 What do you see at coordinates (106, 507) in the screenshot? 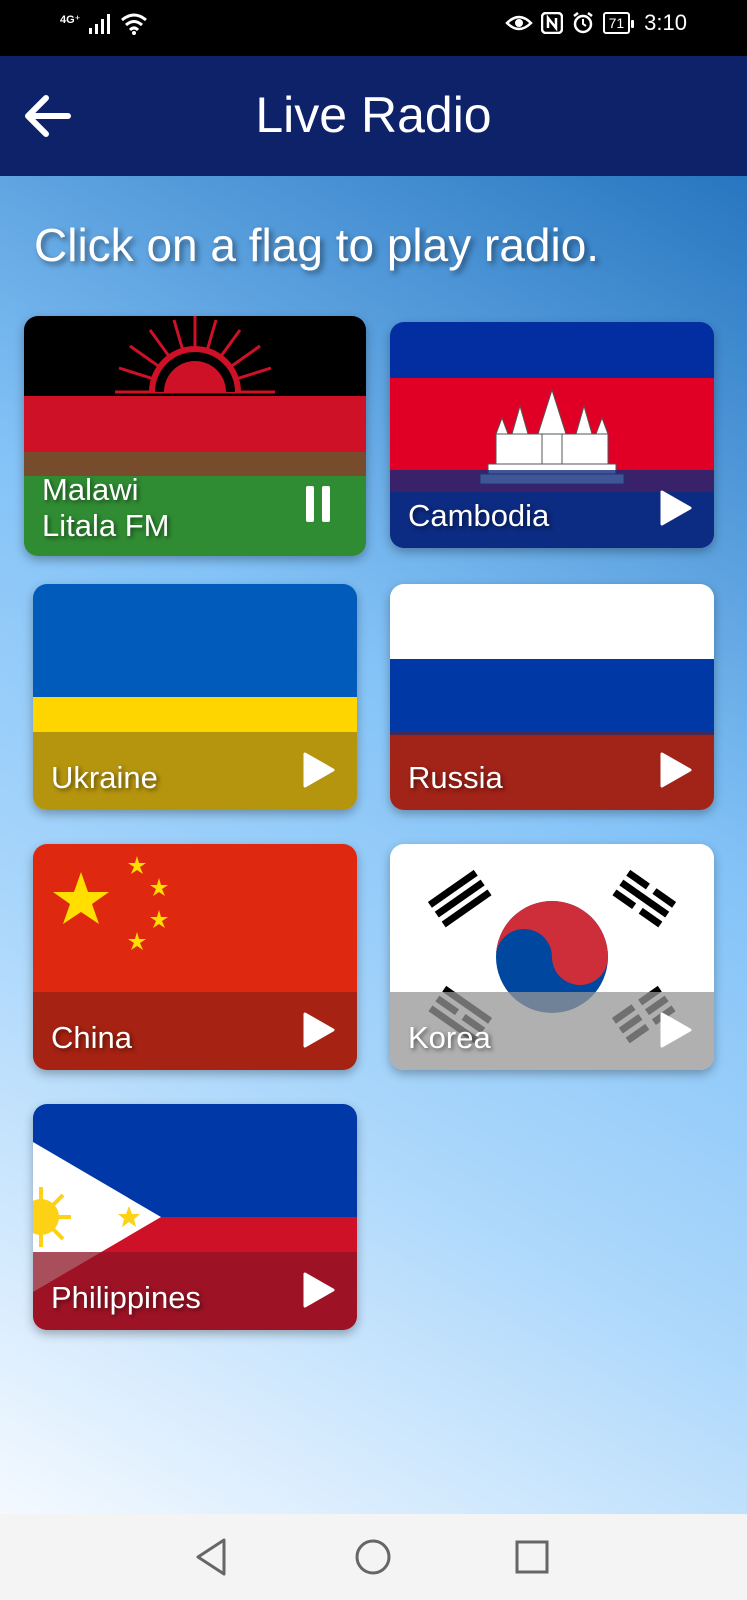
I see `station-label: Malawi Litala FM` at bounding box center [106, 507].